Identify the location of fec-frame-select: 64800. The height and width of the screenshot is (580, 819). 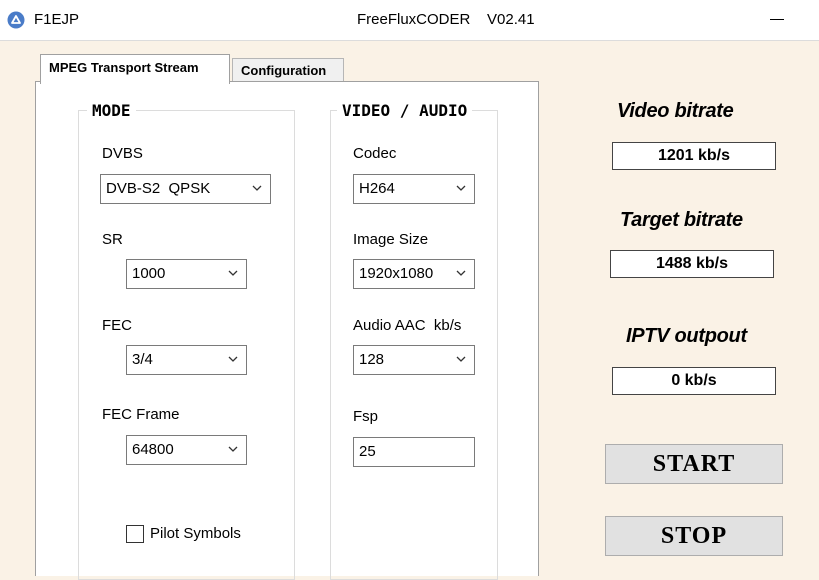
(186, 450).